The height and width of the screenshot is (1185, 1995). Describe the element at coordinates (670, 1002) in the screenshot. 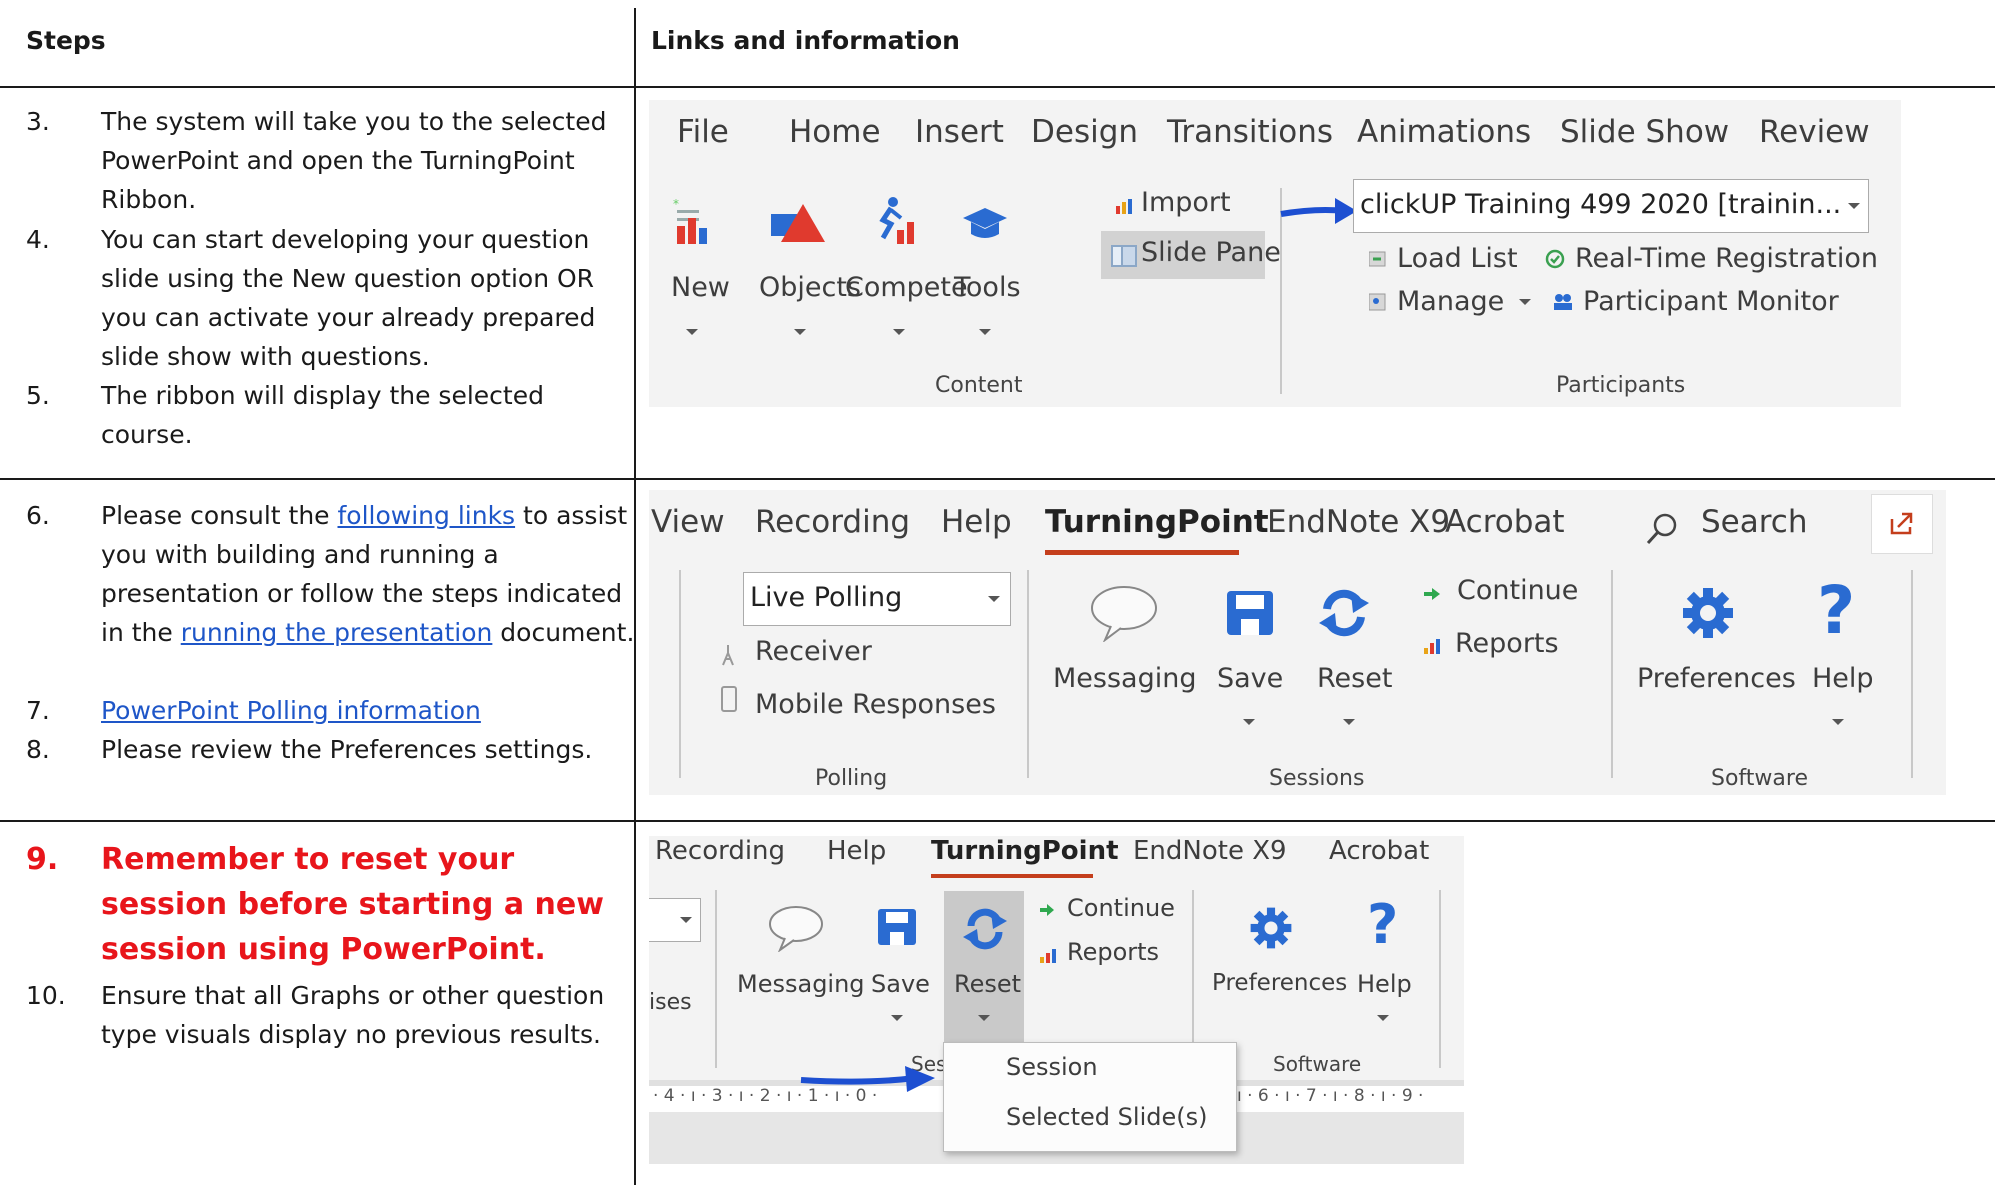

I see `mobile-responses-partial: ises` at that location.